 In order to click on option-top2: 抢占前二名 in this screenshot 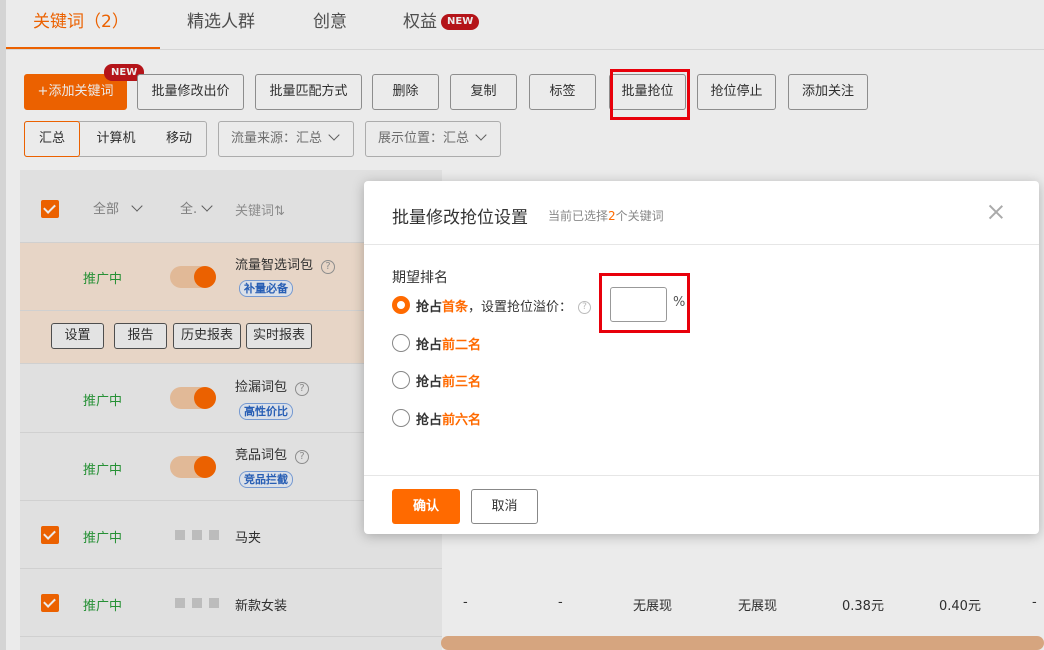, I will do `click(452, 343)`.